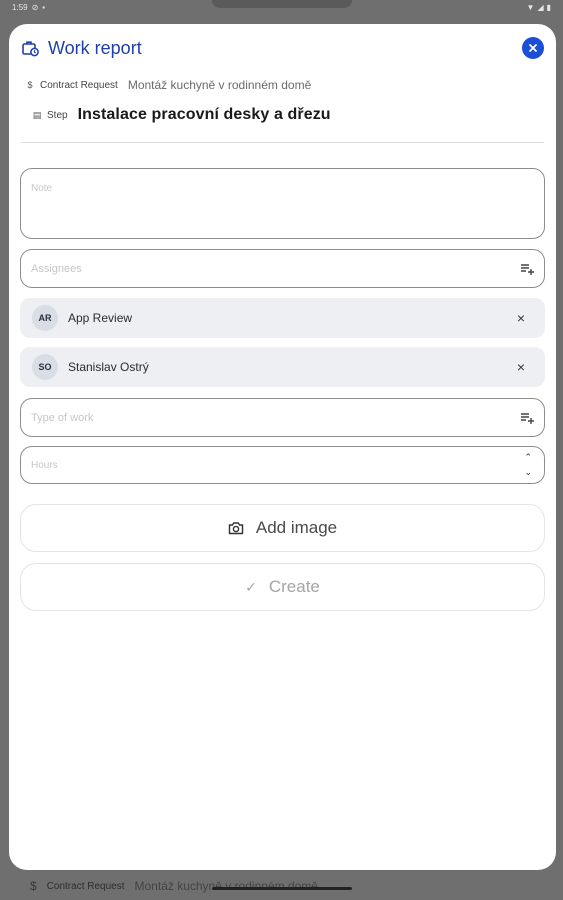 The width and height of the screenshot is (563, 900). Describe the element at coordinates (20, 7) in the screenshot. I see `status-time: 1:59` at that location.